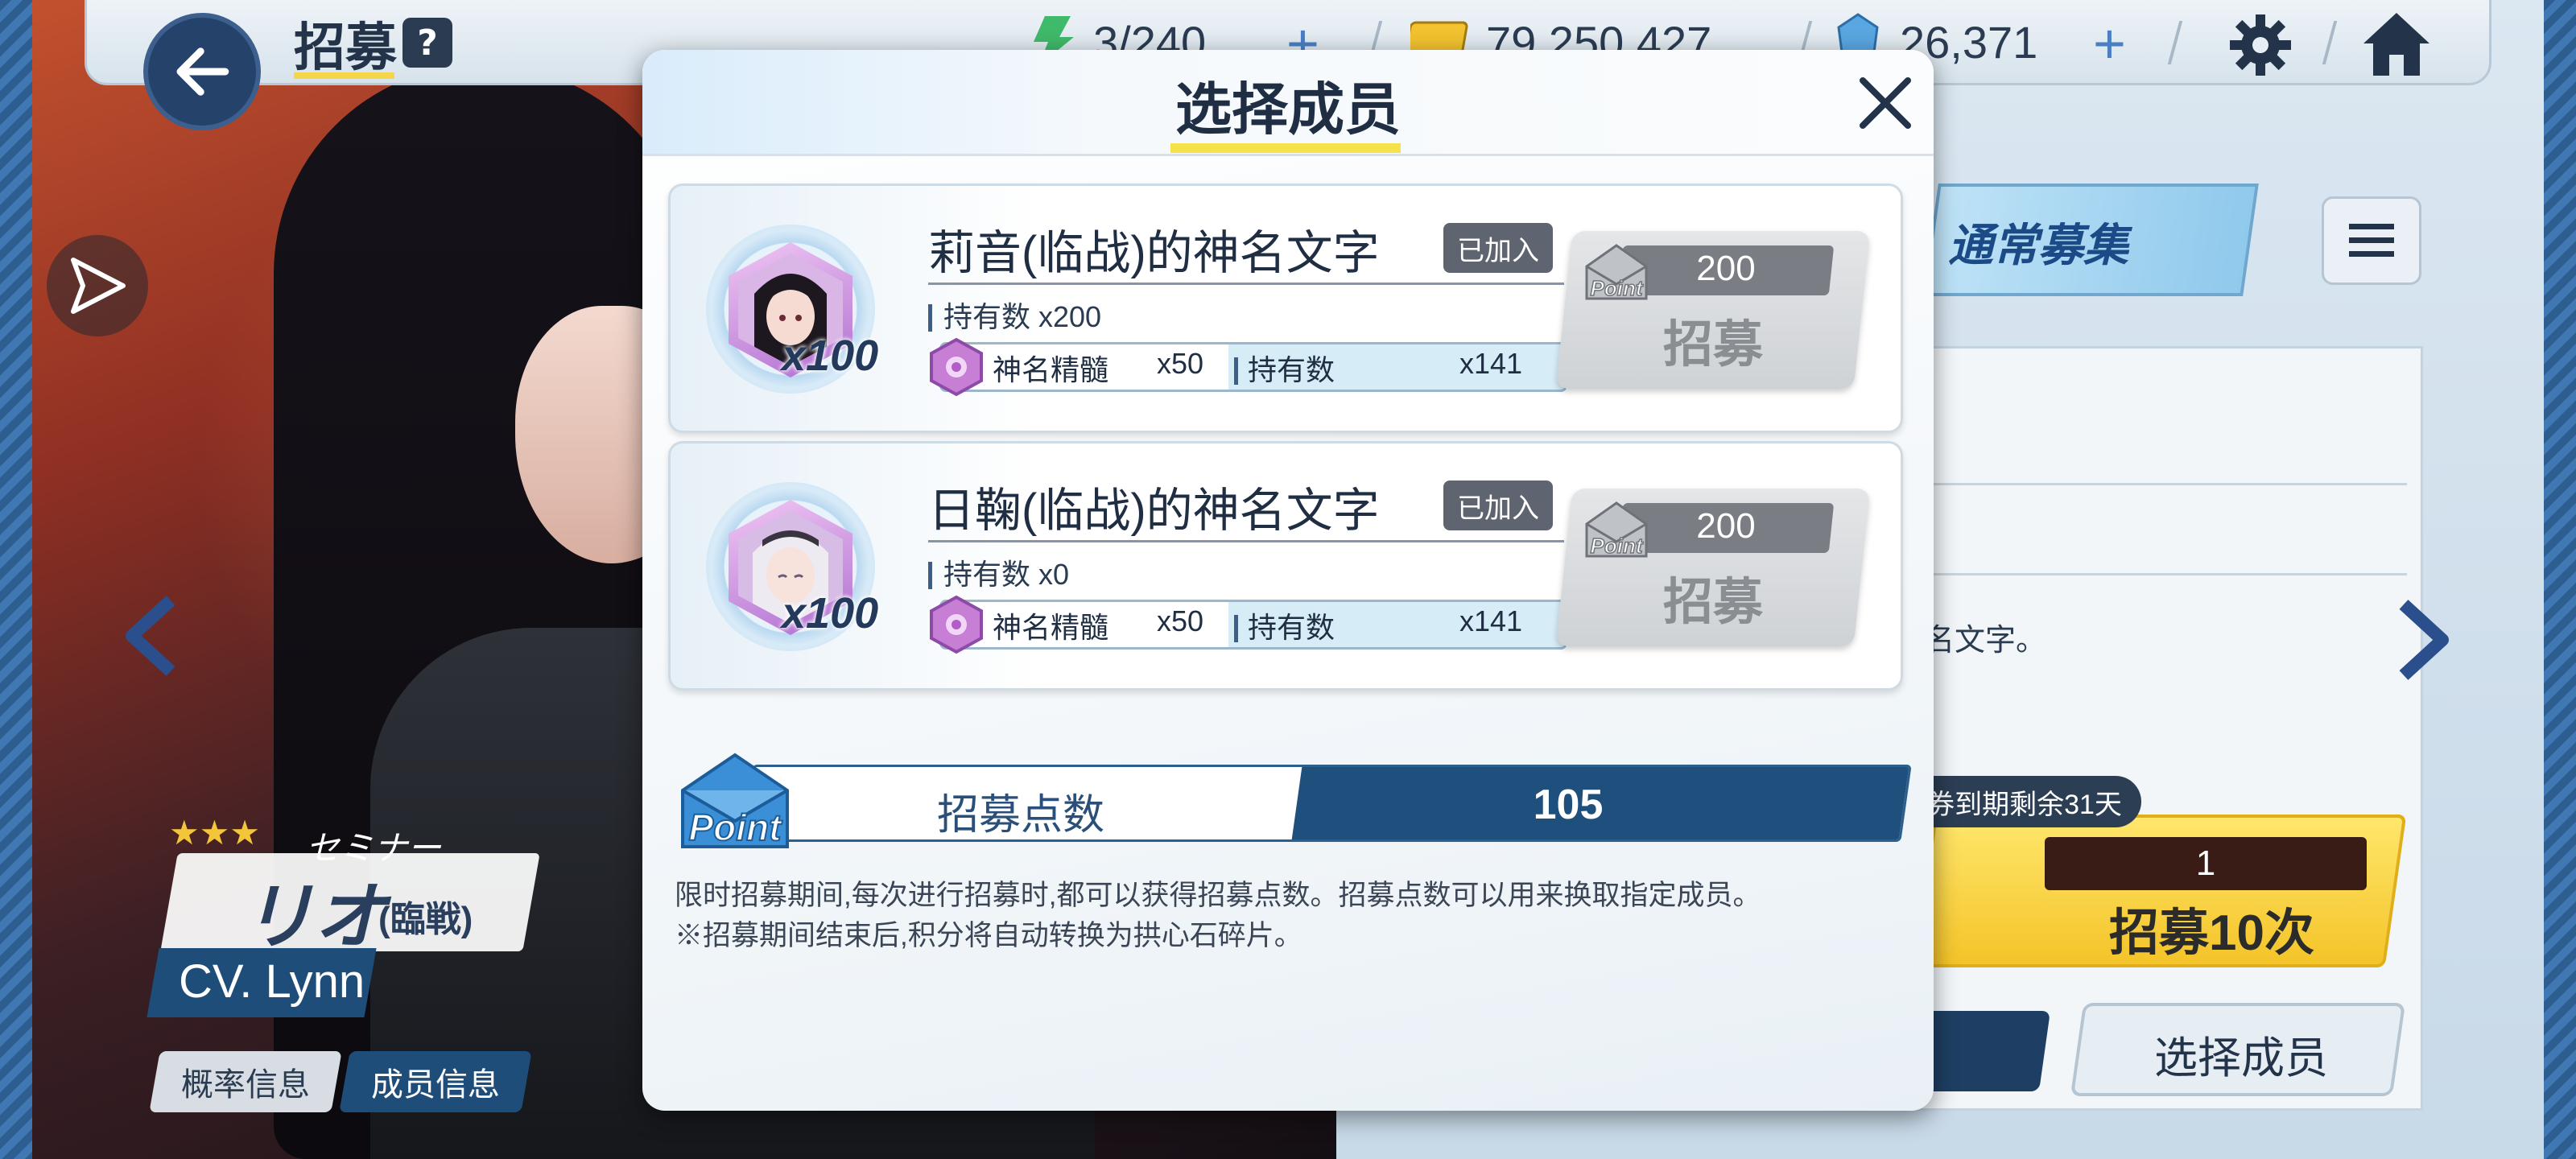  Describe the element at coordinates (1014, 315) in the screenshot. I see `owned-count: 持有数 x200` at that location.